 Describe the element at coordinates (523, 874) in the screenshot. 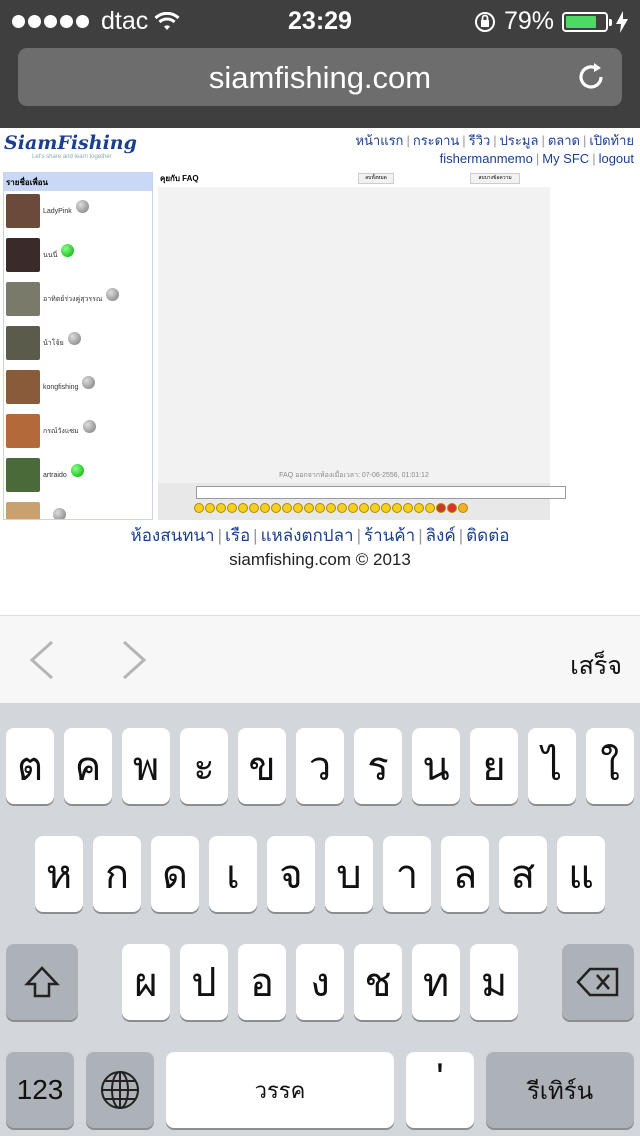

I see `key-row2-9: ส` at that location.